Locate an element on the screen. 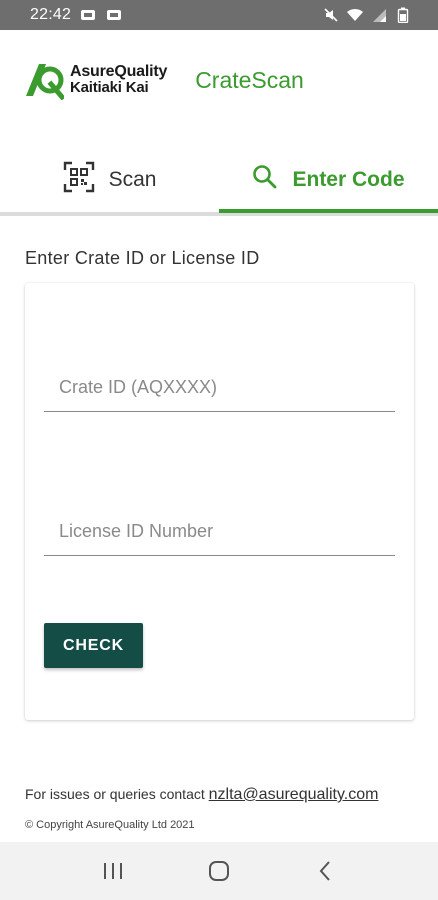 This screenshot has height=900, width=438. wifi-icon is located at coordinates (355, 15).